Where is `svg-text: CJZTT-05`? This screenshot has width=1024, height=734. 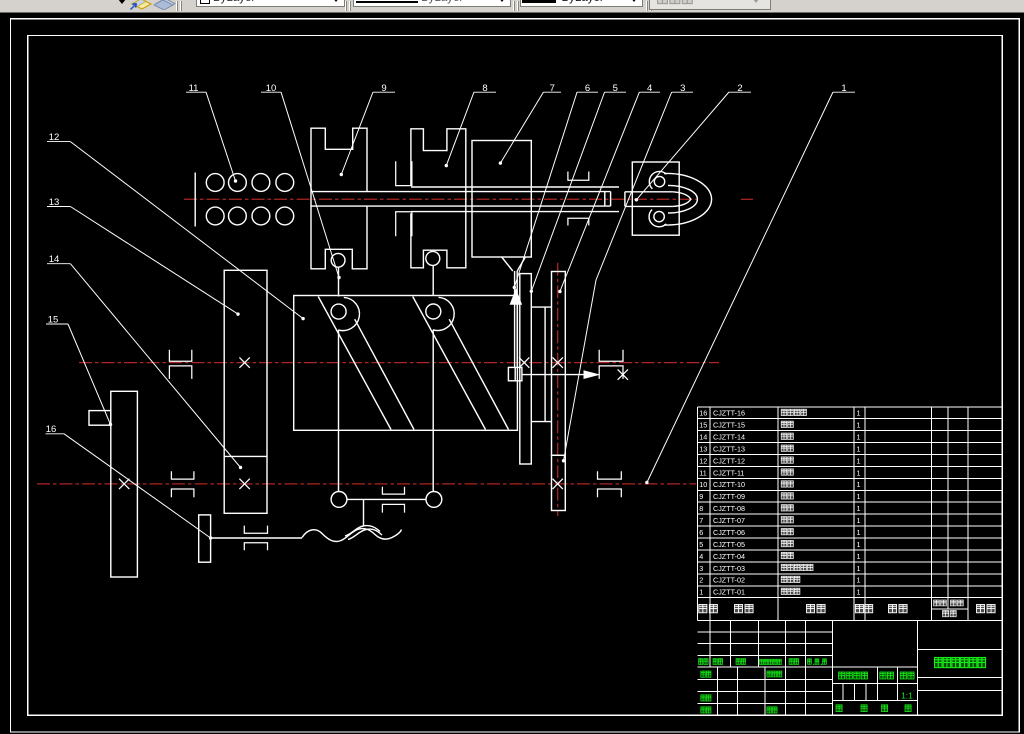 svg-text: CJZTT-05 is located at coordinates (729, 544).